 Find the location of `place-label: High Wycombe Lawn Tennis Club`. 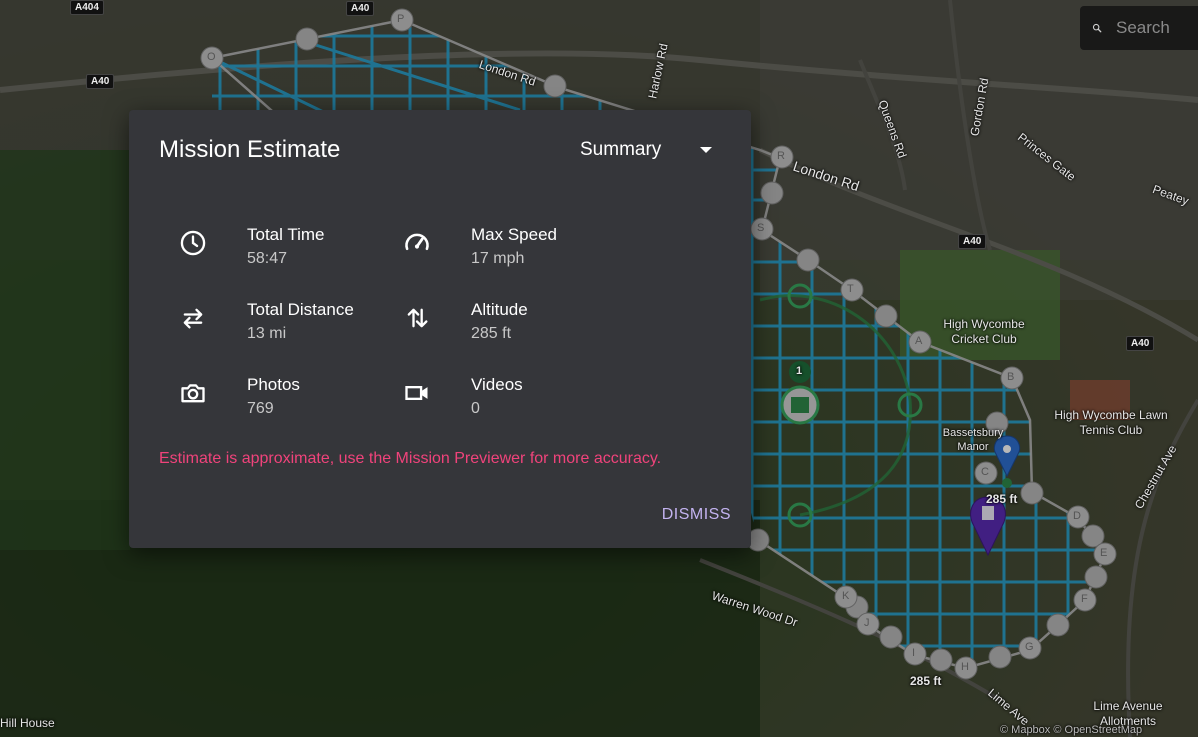

place-label: High Wycombe Lawn Tennis Club is located at coordinates (1111, 422).